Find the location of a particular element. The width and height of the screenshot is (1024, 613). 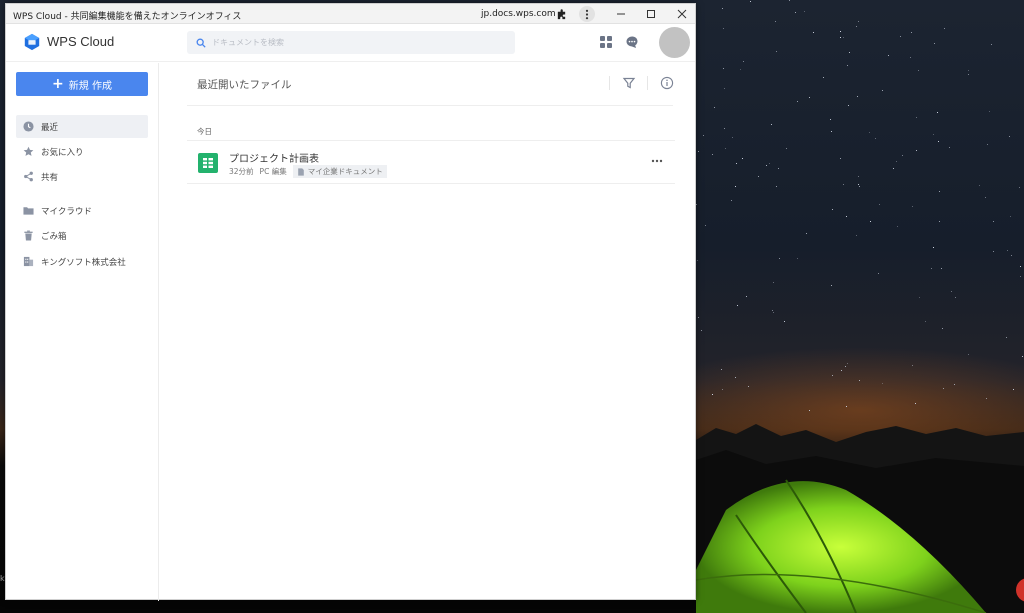

sidebar-item-trash: ごみ箱 is located at coordinates (82, 235).